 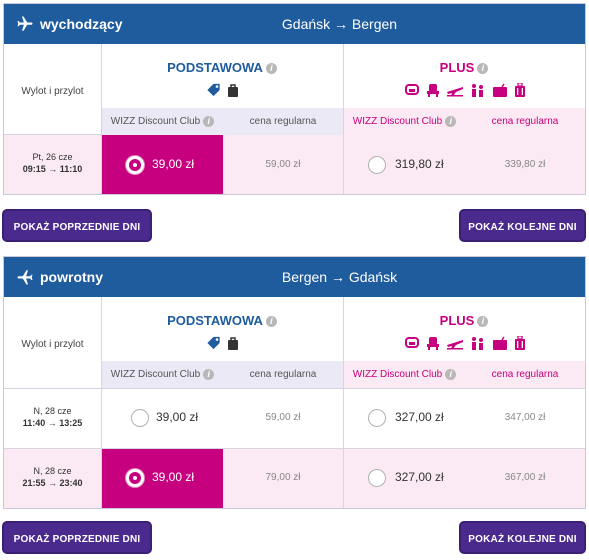 I want to click on flight-date: Pt, 26 cze, so click(x=52, y=157).